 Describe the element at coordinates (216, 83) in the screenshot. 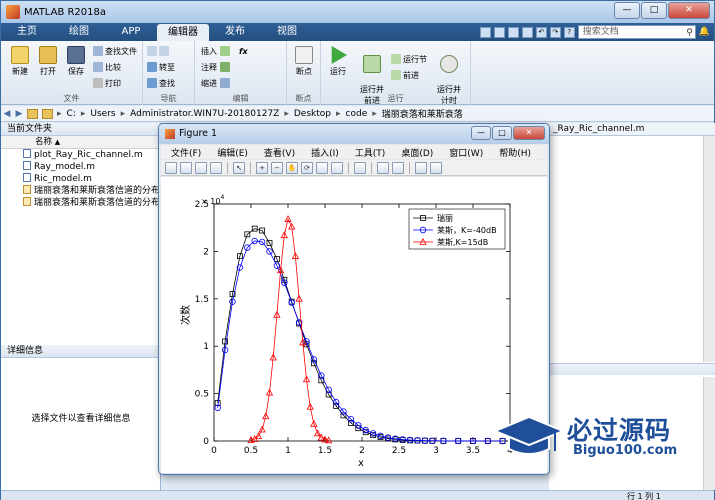

I see `indent-button: 缩进` at that location.